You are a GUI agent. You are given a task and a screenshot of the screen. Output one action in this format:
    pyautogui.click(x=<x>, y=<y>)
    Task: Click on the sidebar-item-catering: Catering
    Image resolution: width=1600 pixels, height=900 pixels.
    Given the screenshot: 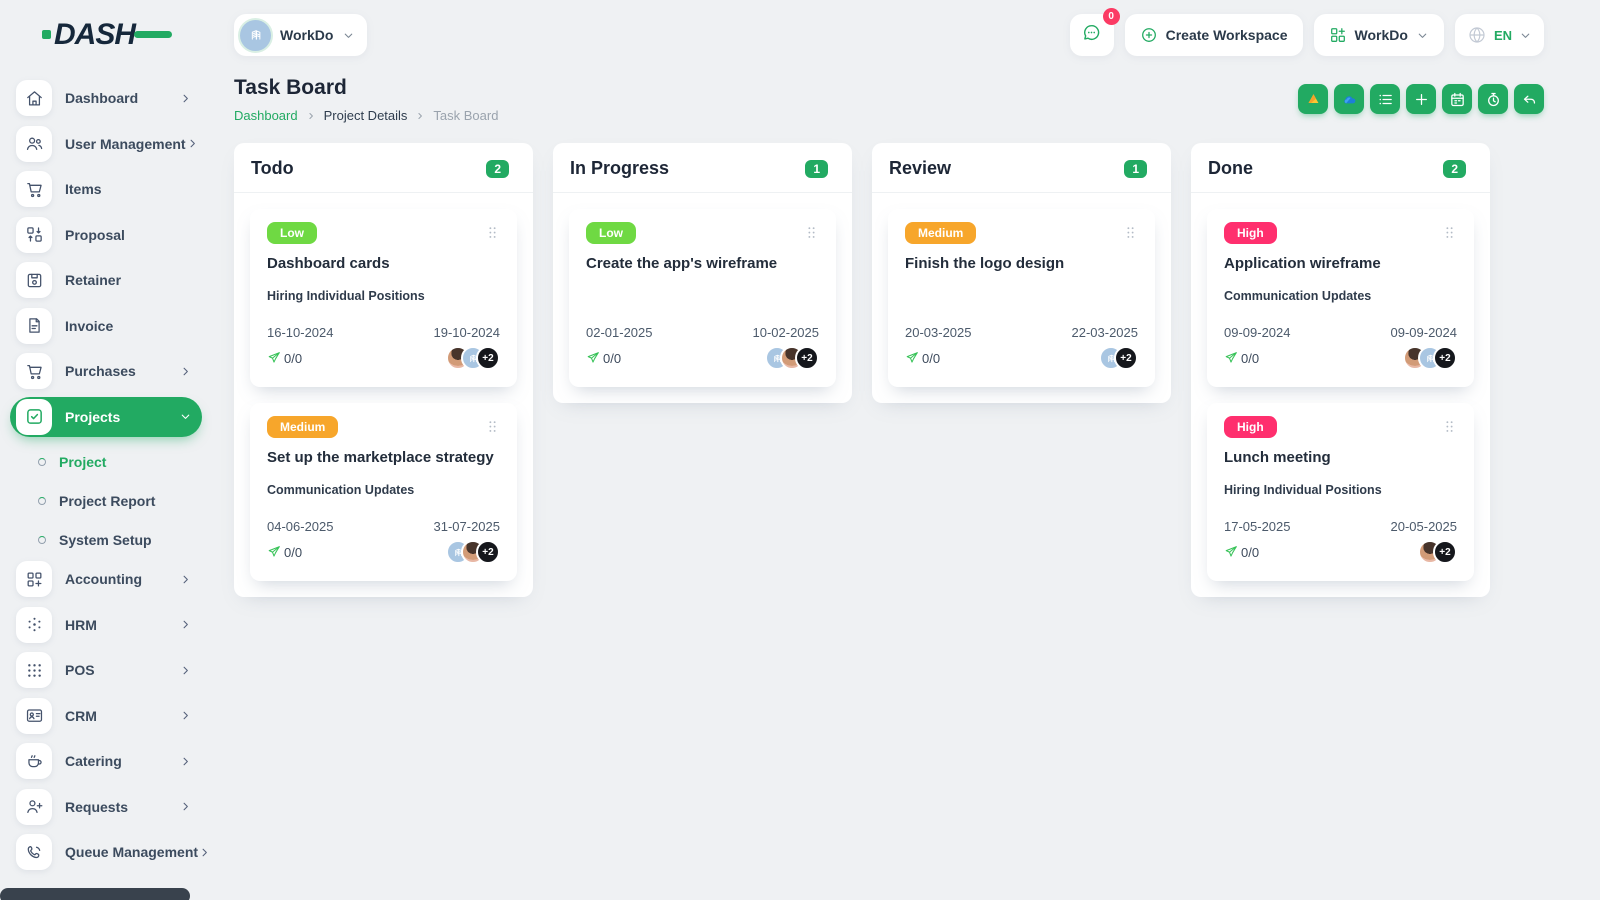 What is the action you would take?
    pyautogui.click(x=106, y=761)
    